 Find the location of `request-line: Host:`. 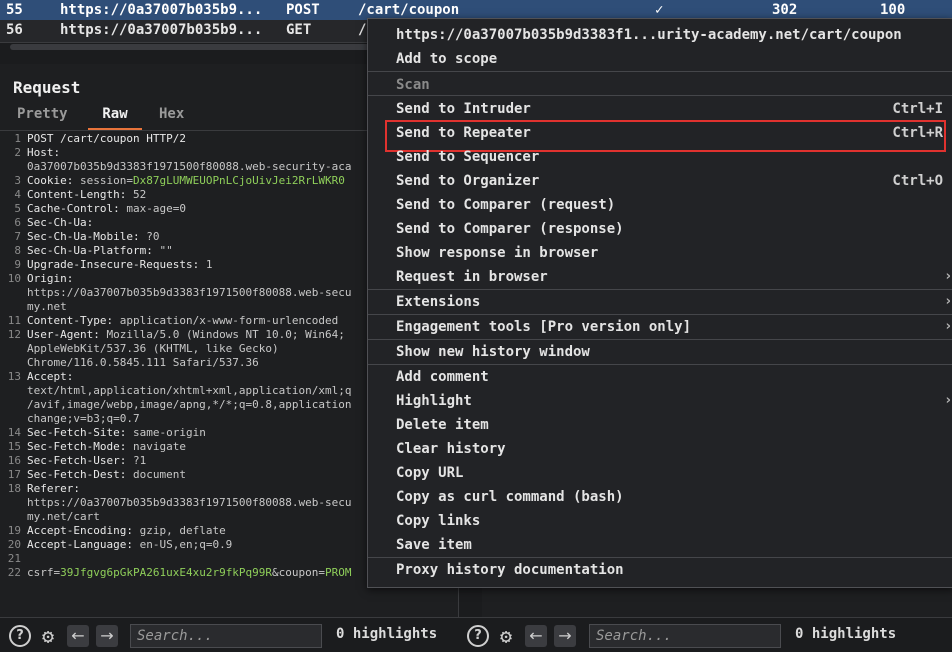

request-line: Host: is located at coordinates (43, 153).